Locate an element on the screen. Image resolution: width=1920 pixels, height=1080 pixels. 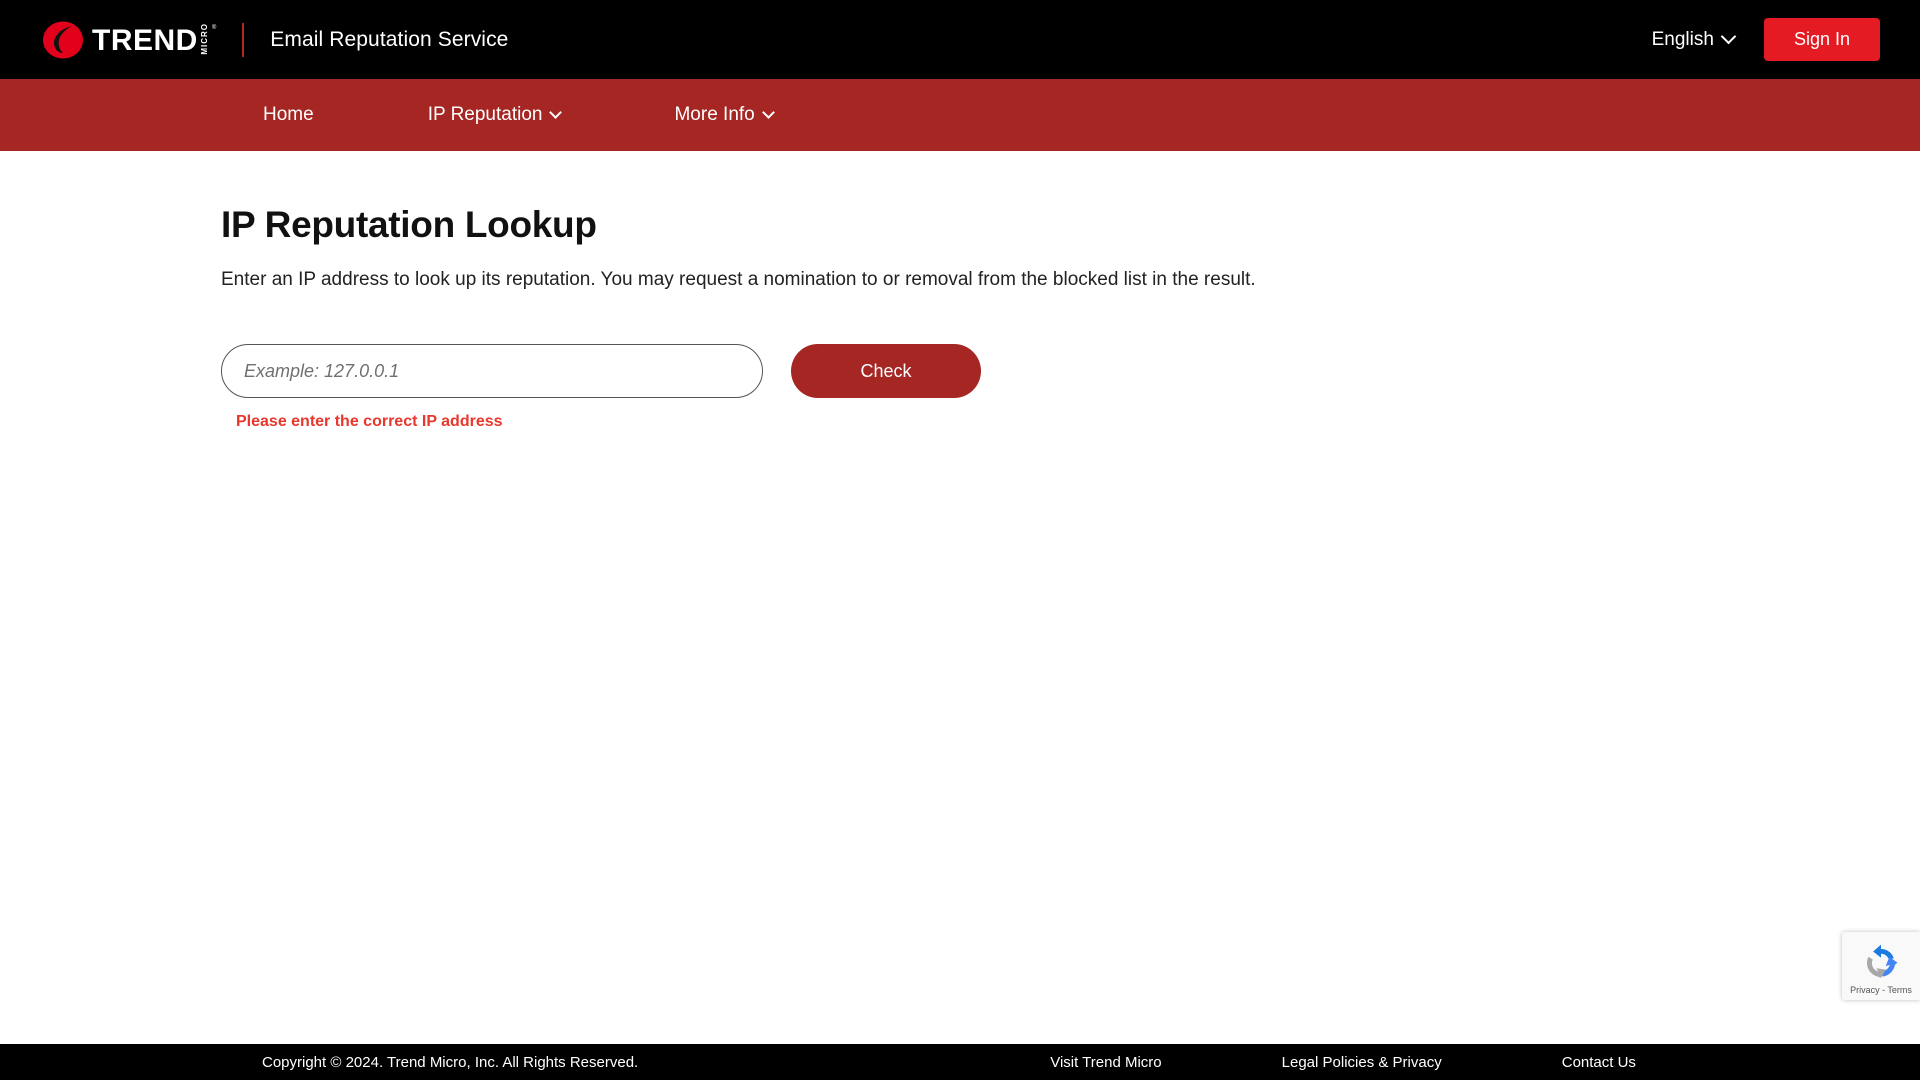
logo-trend-text: TREND is located at coordinates (145, 40).